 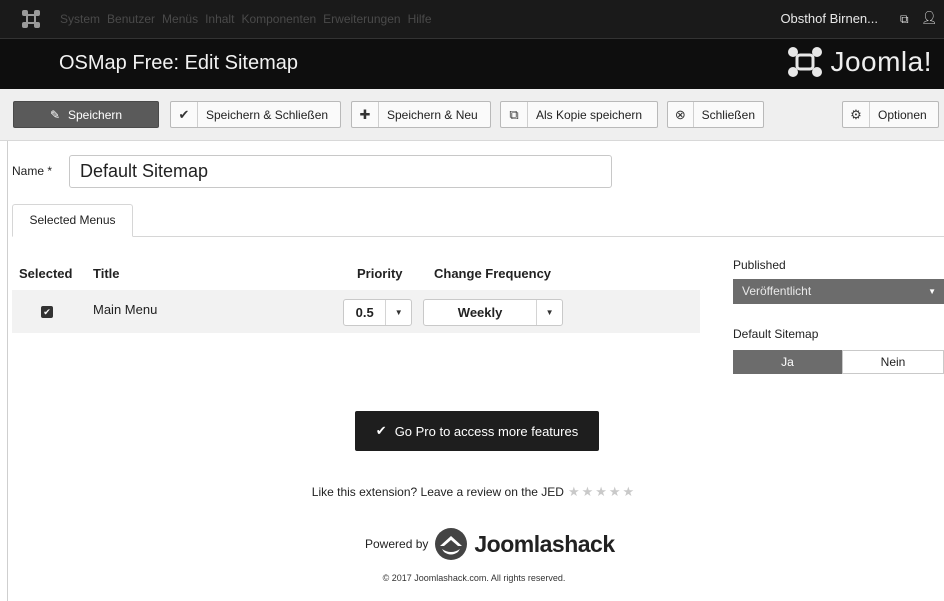 What do you see at coordinates (31, 19) in the screenshot?
I see `joomla-logo-icon` at bounding box center [31, 19].